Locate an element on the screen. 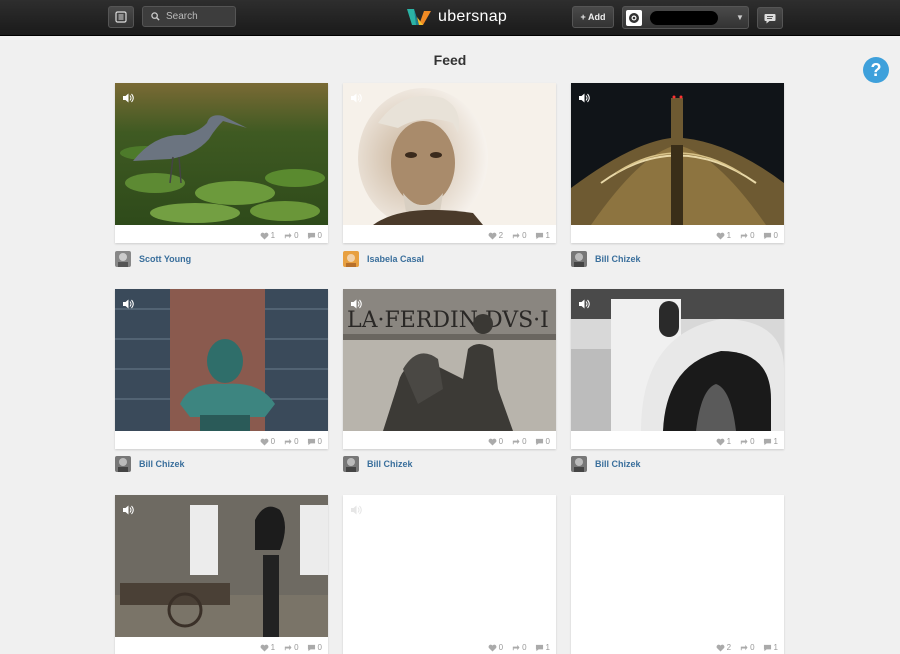 The image size is (900, 654). account-dropdown: ▼ is located at coordinates (685, 17).